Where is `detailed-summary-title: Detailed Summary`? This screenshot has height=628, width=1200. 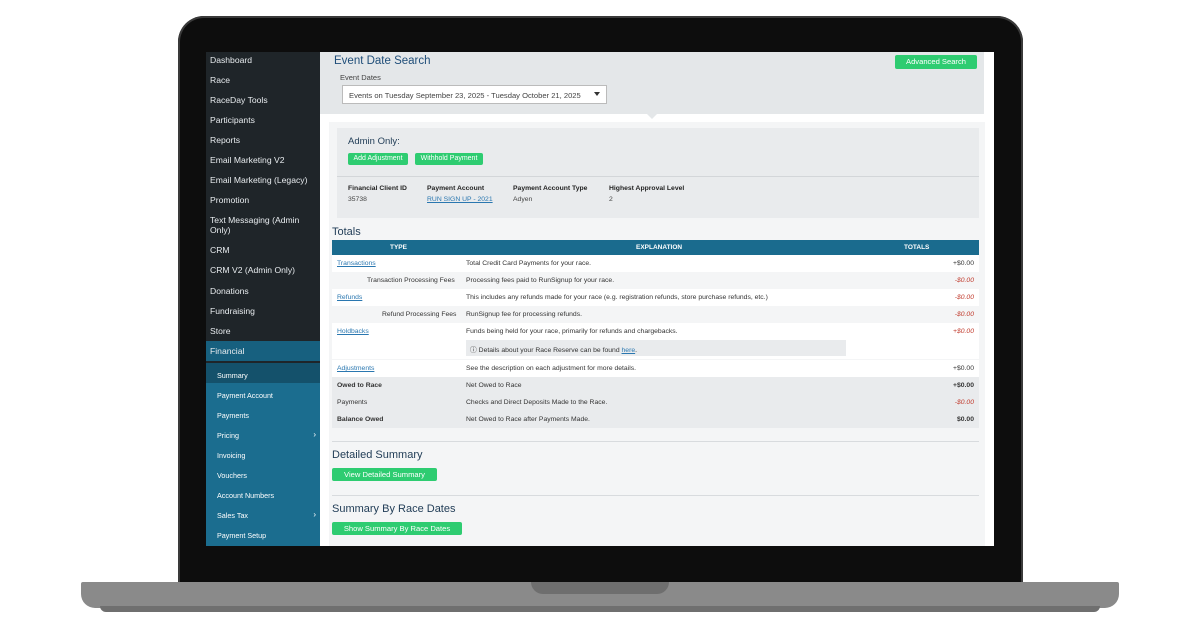 detailed-summary-title: Detailed Summary is located at coordinates (377, 455).